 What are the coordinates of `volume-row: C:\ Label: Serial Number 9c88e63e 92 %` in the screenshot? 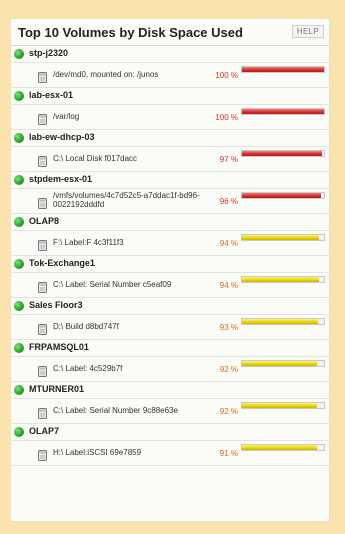 It's located at (170, 411).